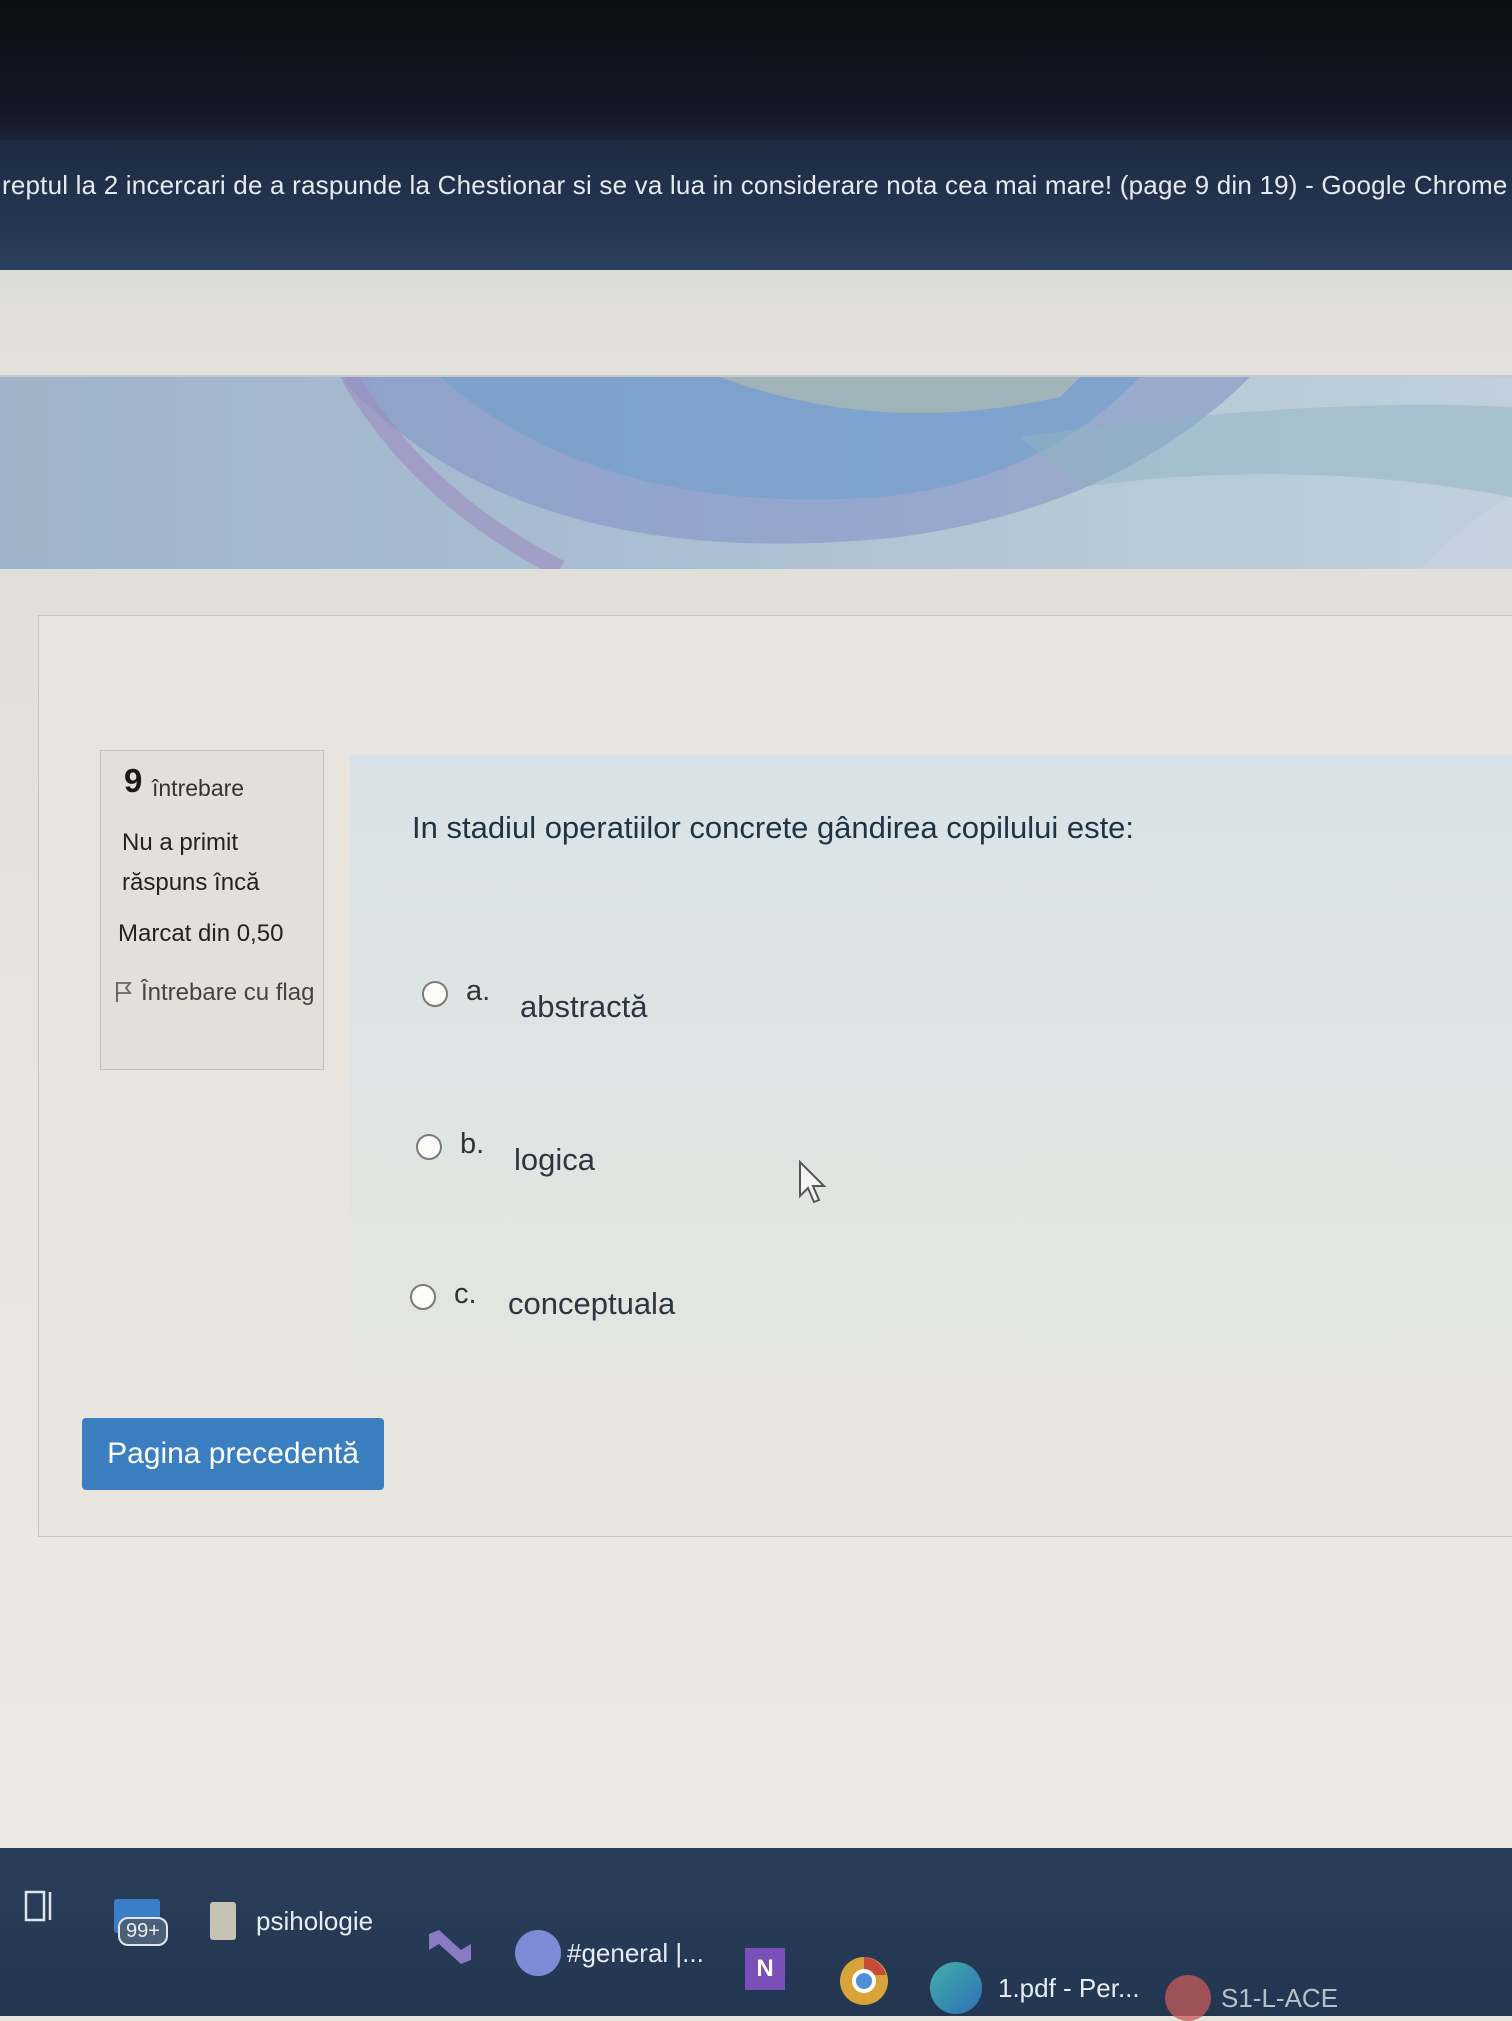 This screenshot has width=1512, height=2021. Describe the element at coordinates (538, 1953) in the screenshot. I see `discord-icon` at that location.